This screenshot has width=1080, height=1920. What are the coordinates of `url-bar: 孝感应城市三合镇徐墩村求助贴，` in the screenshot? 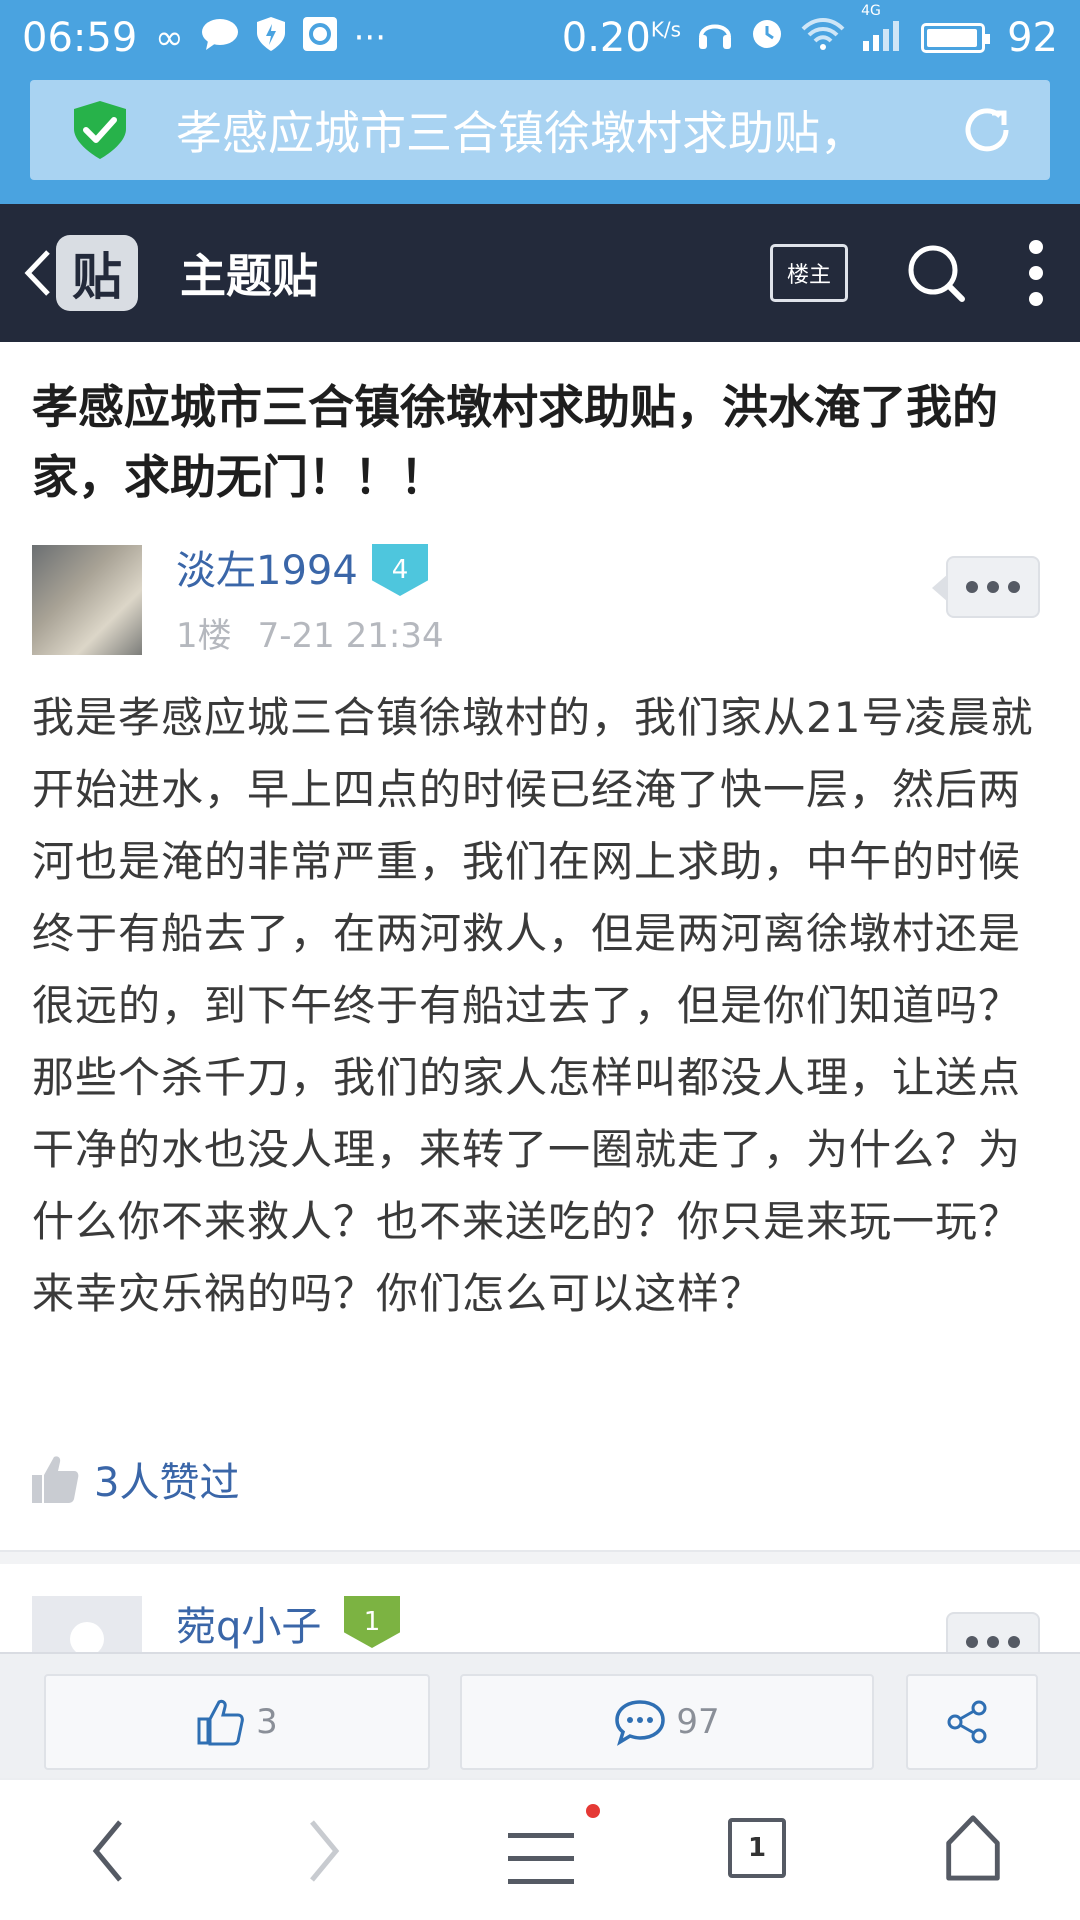 It's located at (540, 130).